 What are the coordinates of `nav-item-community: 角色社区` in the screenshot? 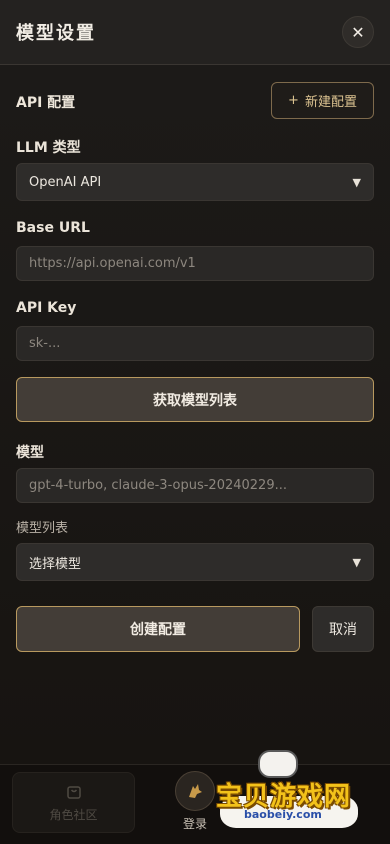 It's located at (73, 802).